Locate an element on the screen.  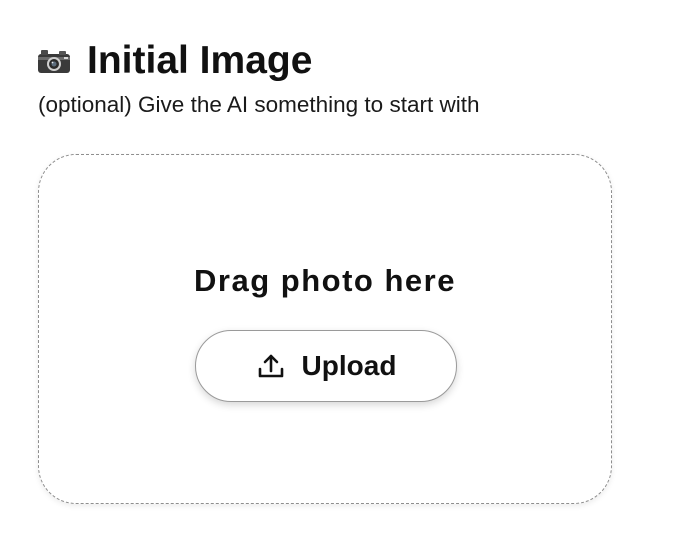
page-title: Initial Image is located at coordinates (200, 60).